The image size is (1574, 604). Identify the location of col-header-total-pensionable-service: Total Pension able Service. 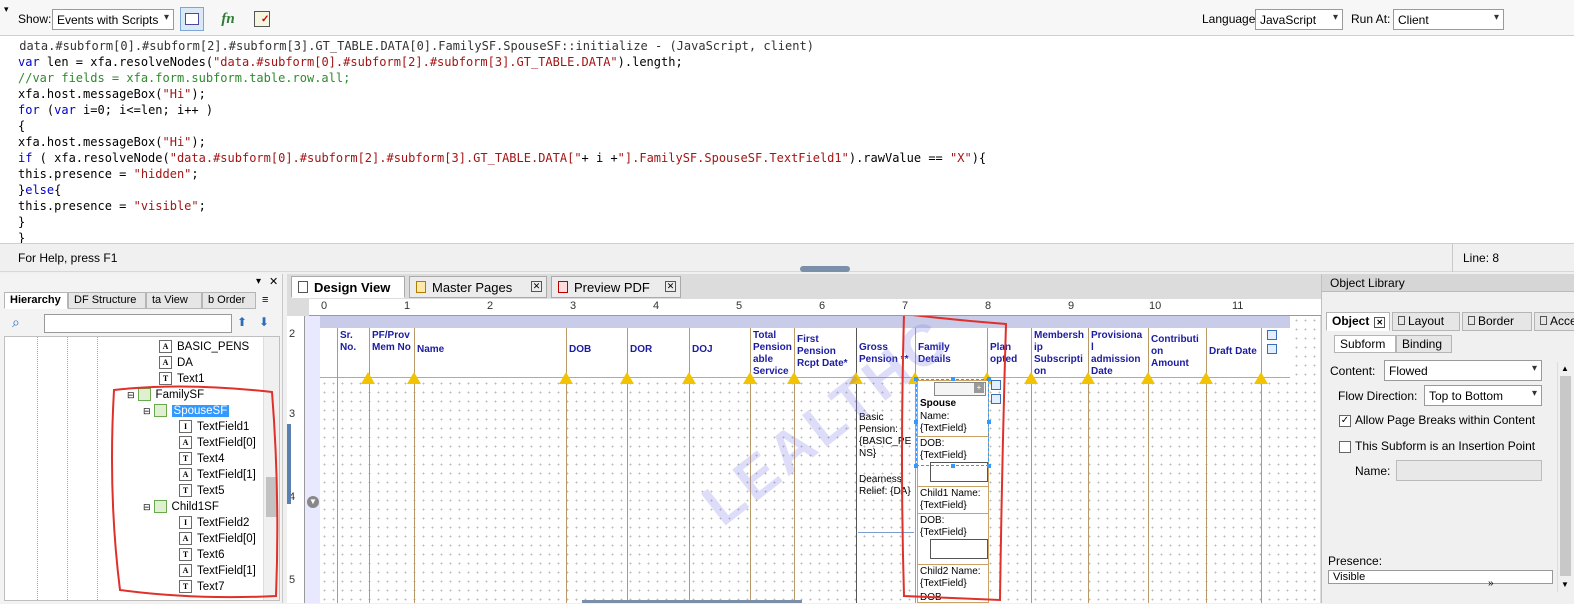
(773, 354).